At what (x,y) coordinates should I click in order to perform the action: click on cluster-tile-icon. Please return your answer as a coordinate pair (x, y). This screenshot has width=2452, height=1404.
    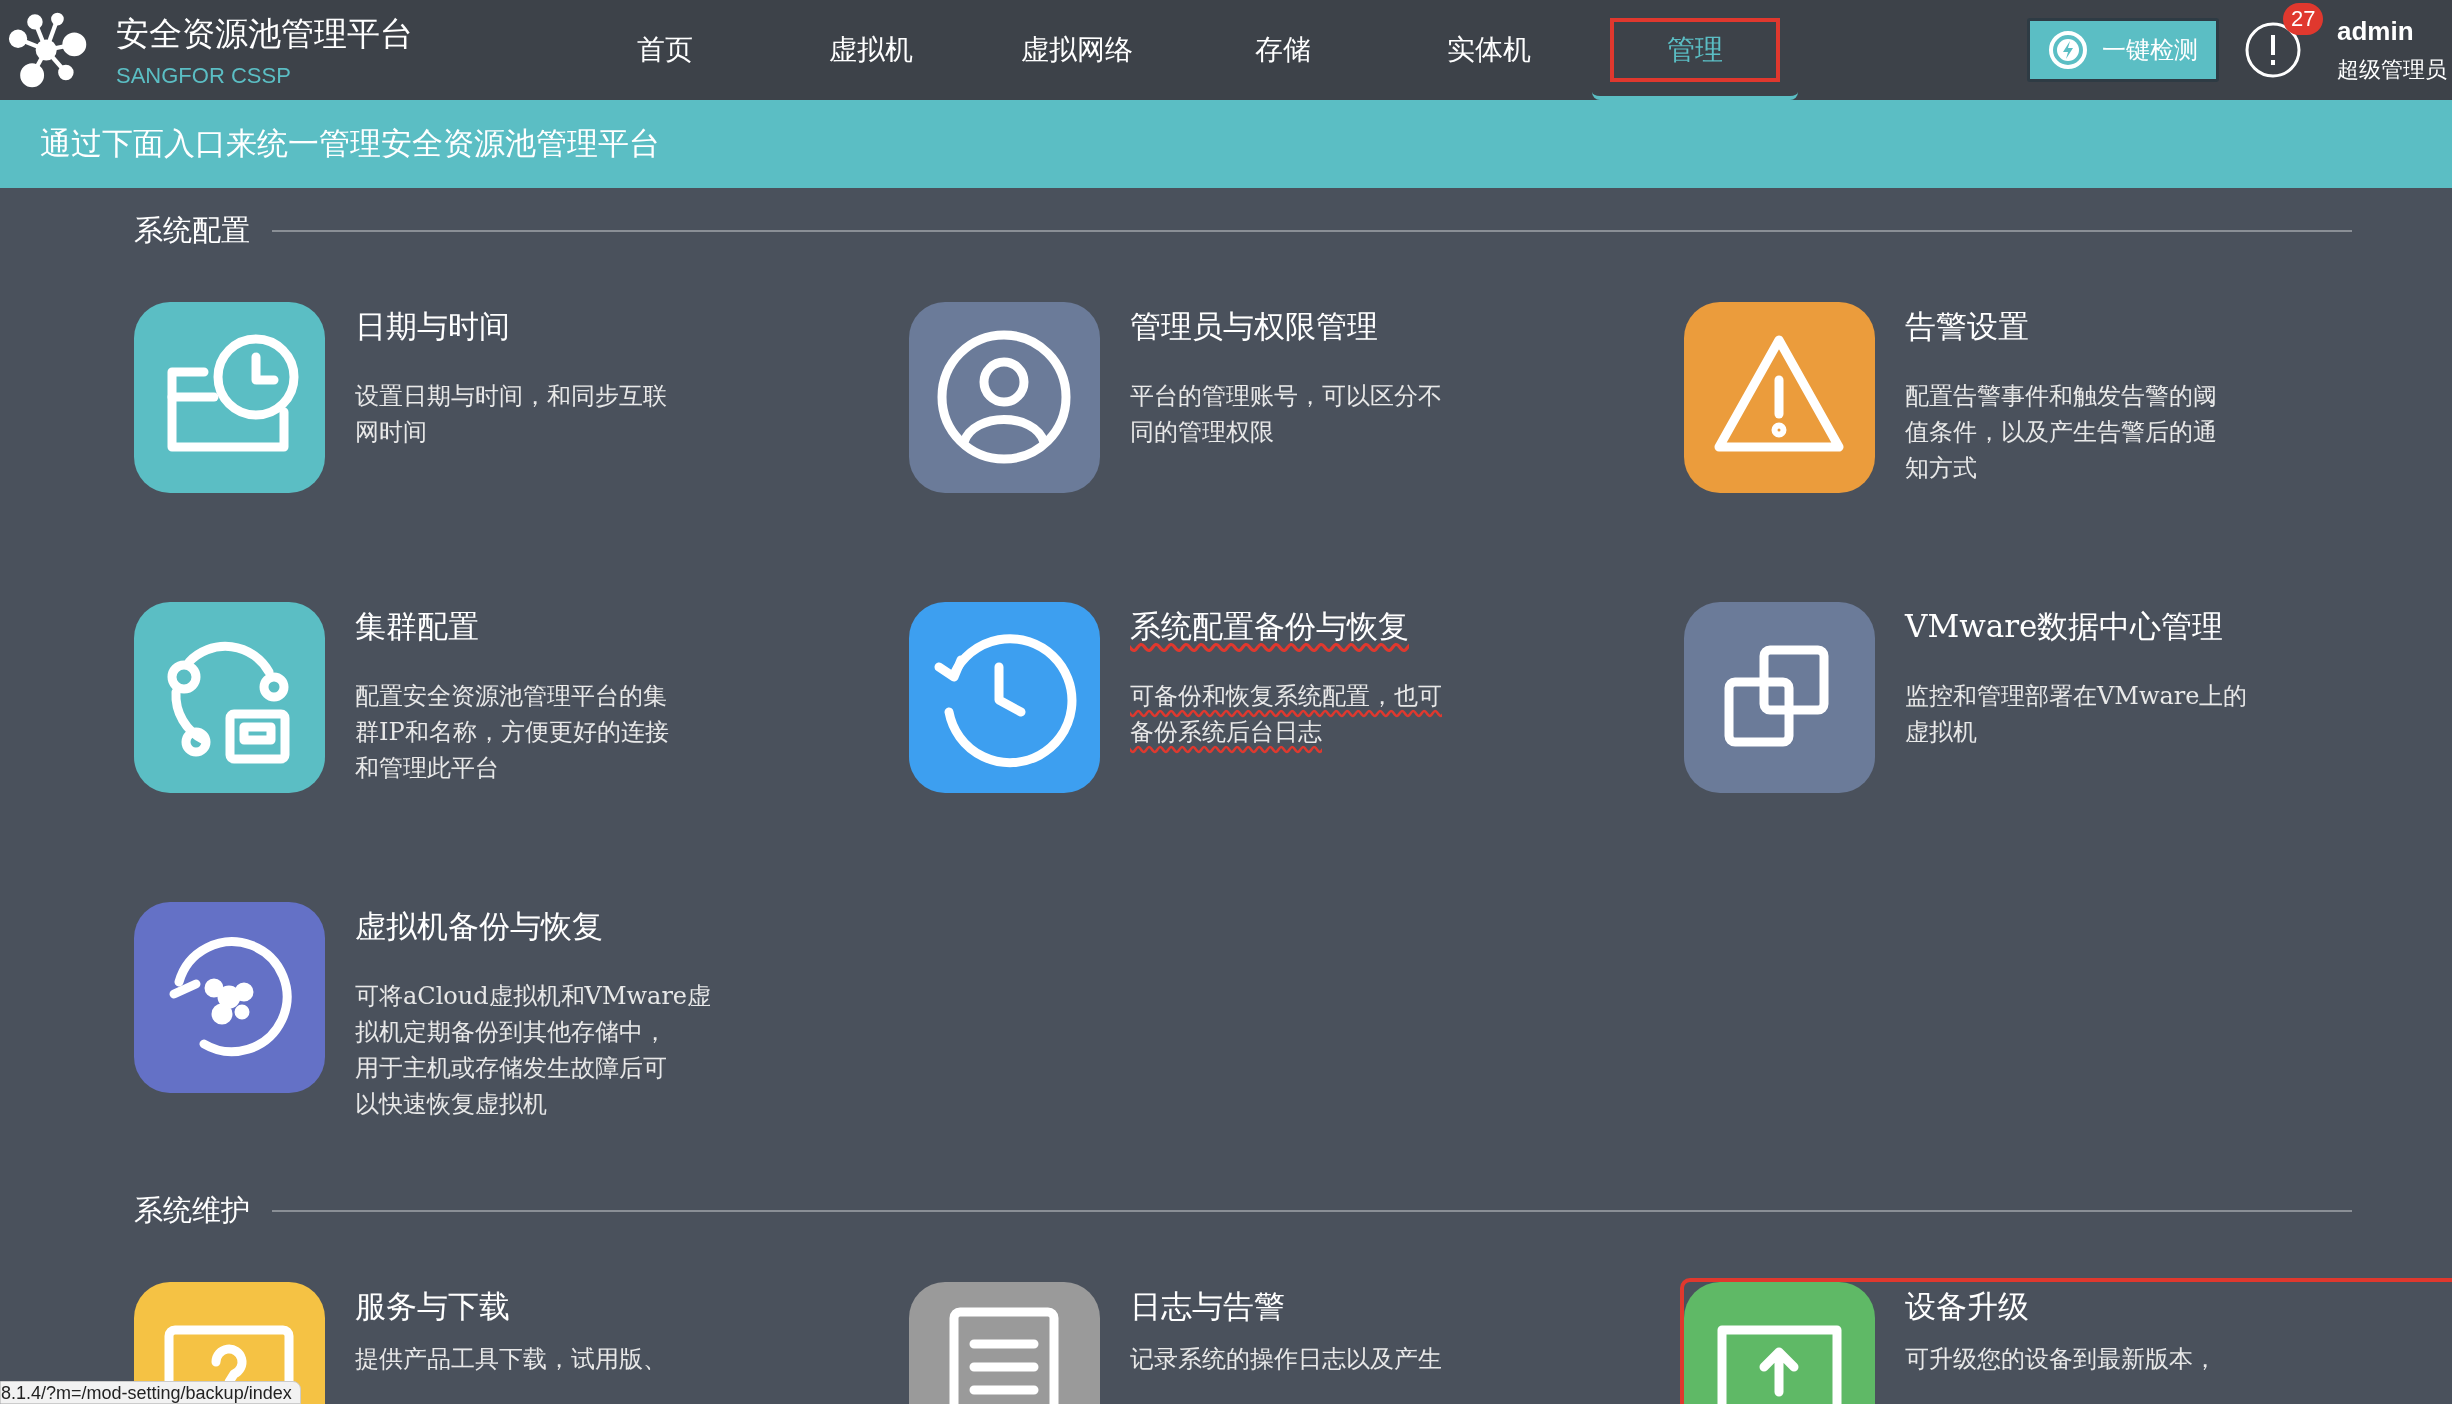
    Looking at the image, I should click on (229, 697).